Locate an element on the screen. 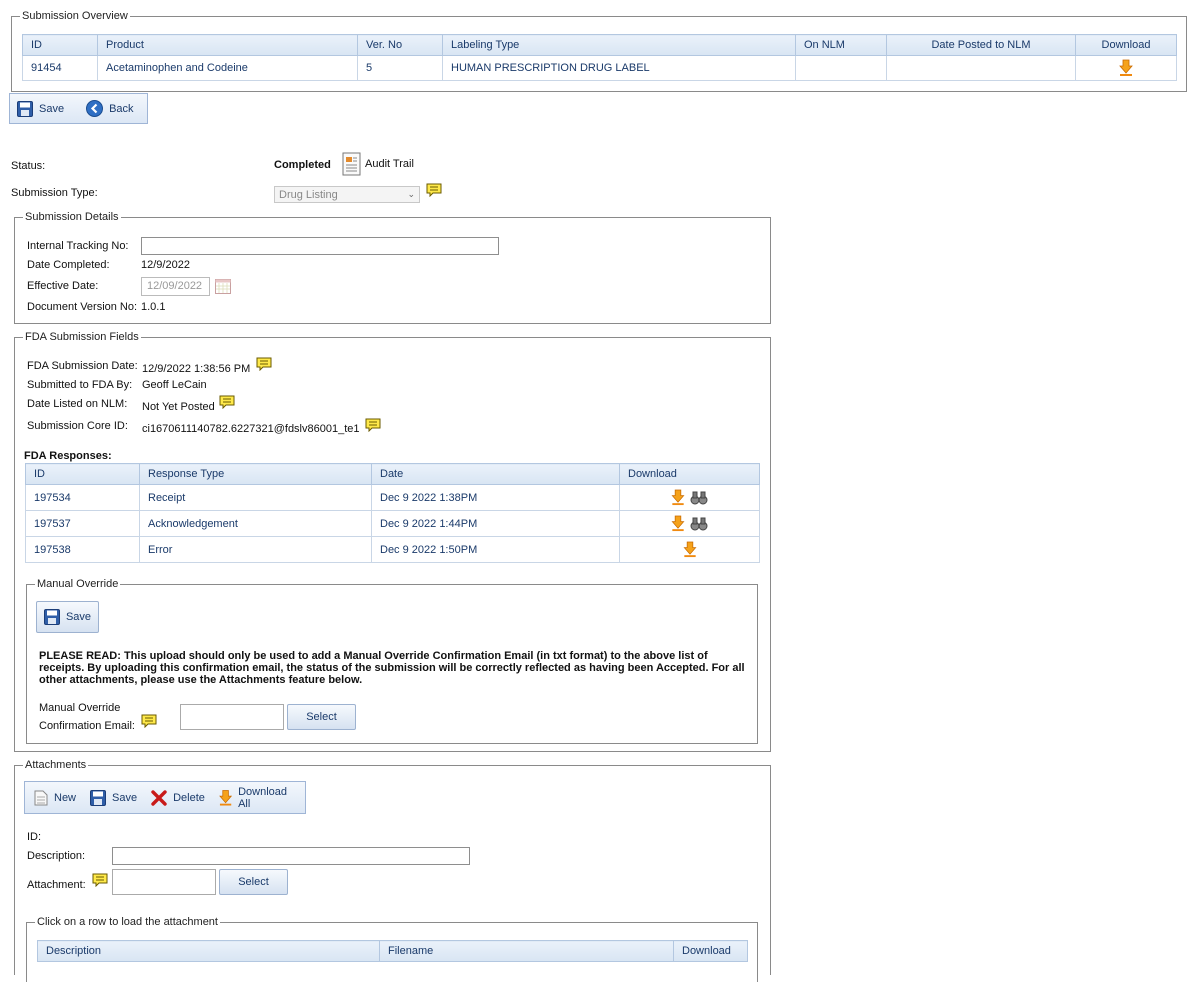 Image resolution: width=1199 pixels, height=982 pixels. table-row: 197538 Error Dec 9 2022 1:50PM is located at coordinates (392, 549).